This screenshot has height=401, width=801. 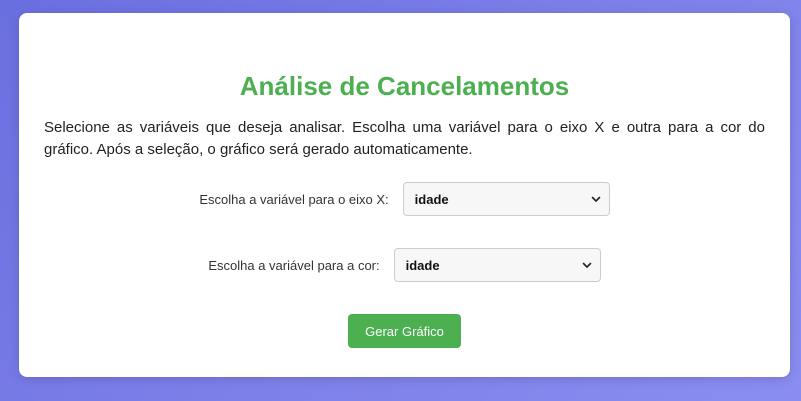 What do you see at coordinates (431, 199) in the screenshot?
I see `x-axis-selected-value: idade` at bounding box center [431, 199].